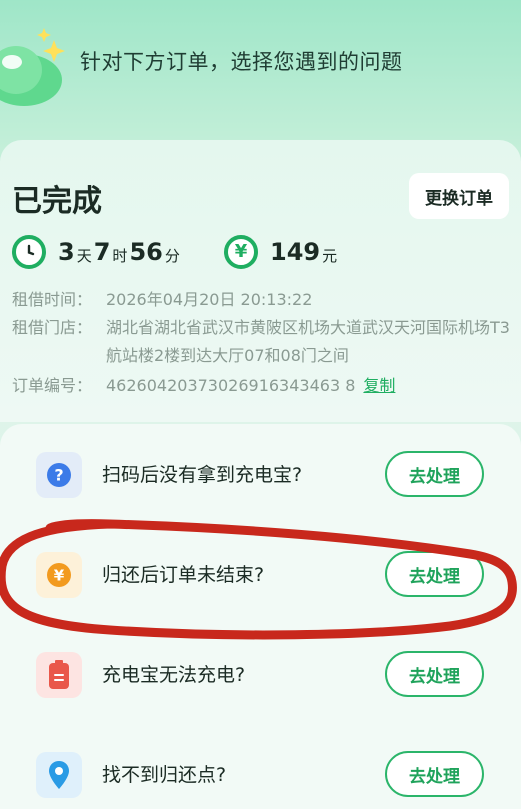  What do you see at coordinates (59, 775) in the screenshot?
I see `location-pin-icon` at bounding box center [59, 775].